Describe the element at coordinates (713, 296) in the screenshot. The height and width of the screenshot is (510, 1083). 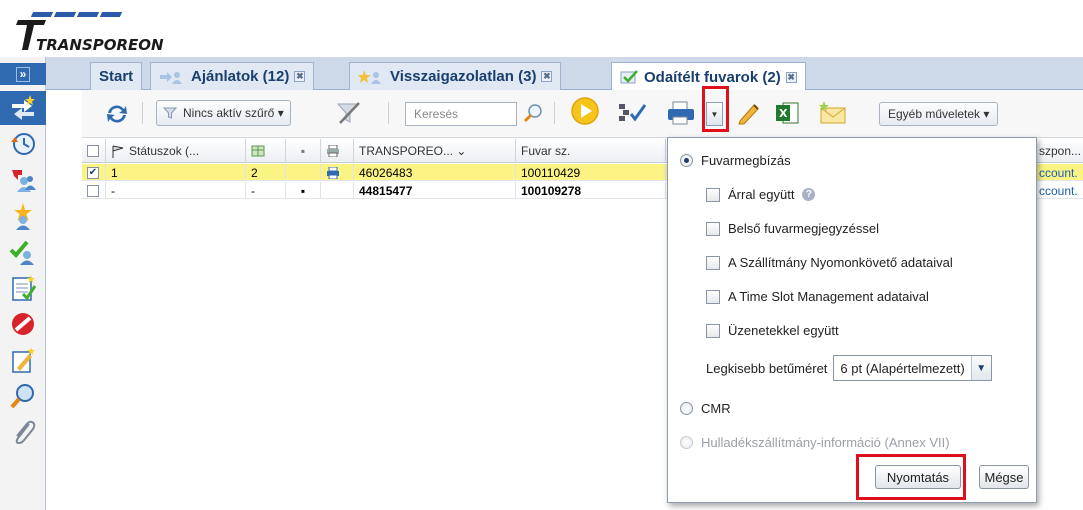
I see `checkbox-time-slot` at that location.